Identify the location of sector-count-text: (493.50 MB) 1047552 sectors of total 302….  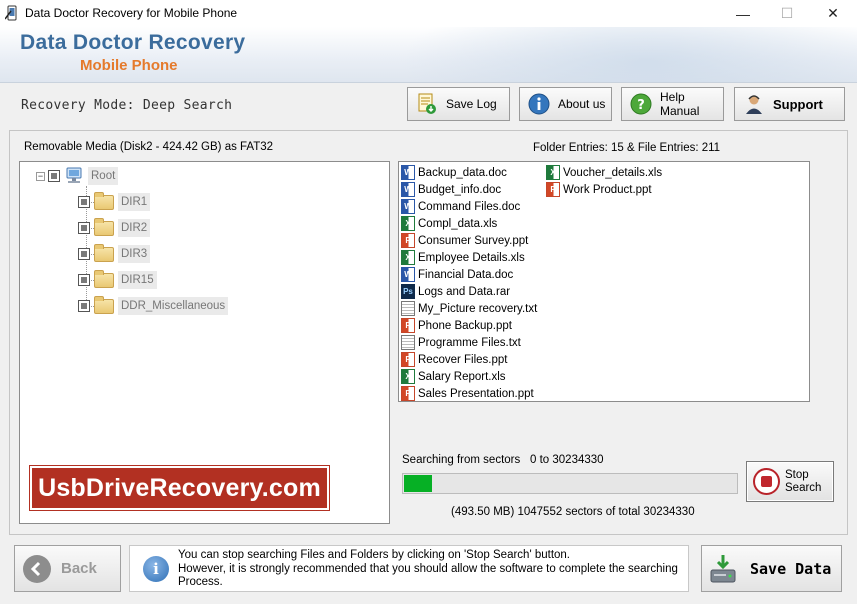
(573, 512).